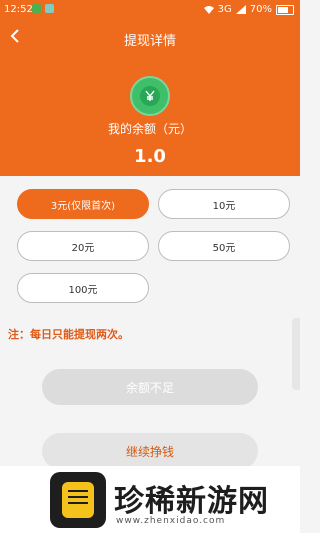 This screenshot has width=320, height=533. I want to click on amount-option-3: 3元(仅限首次), so click(83, 204).